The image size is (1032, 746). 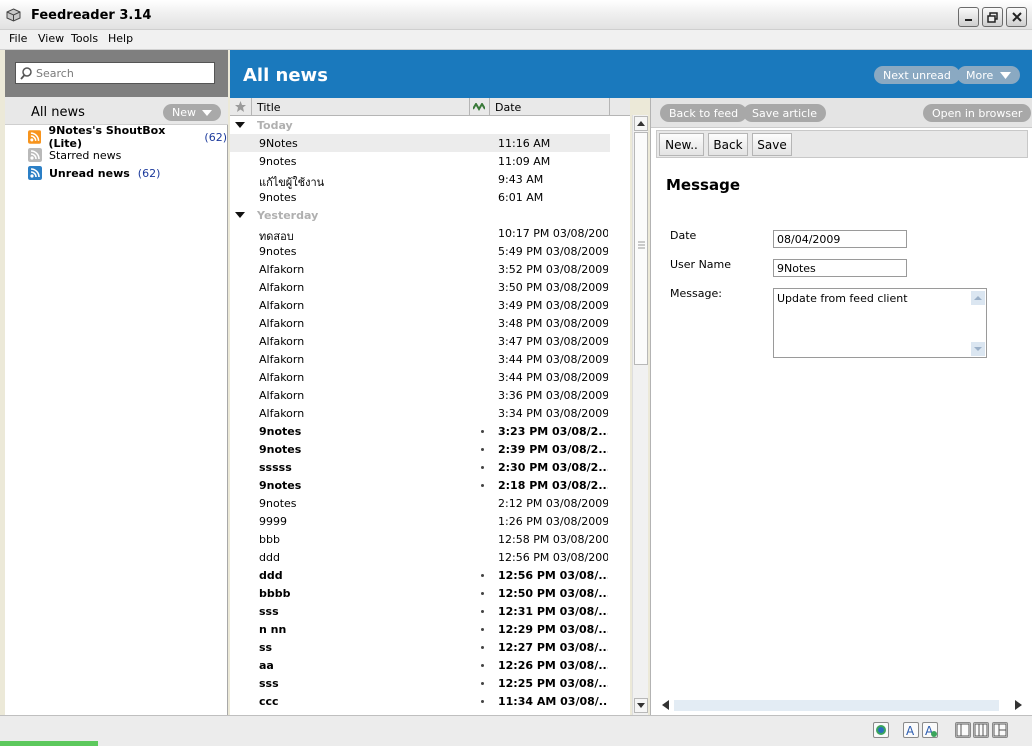 What do you see at coordinates (553, 341) in the screenshot?
I see `row-date: 3:47 PM 03/08/2009` at bounding box center [553, 341].